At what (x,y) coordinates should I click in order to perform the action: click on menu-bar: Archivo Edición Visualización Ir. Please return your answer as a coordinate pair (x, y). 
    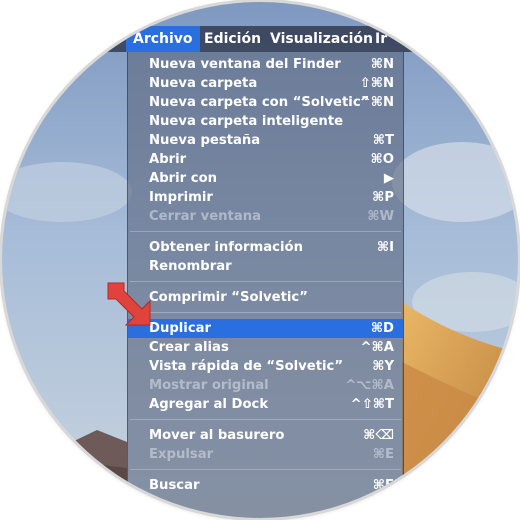
    Looking at the image, I should click on (260, 39).